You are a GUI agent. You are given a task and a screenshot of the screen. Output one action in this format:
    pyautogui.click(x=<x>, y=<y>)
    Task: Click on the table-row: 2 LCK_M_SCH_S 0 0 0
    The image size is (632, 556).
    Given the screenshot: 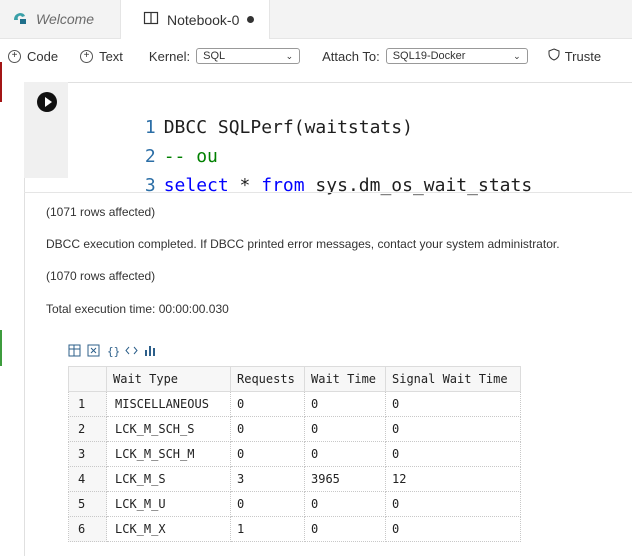 What is the action you would take?
    pyautogui.click(x=294, y=429)
    